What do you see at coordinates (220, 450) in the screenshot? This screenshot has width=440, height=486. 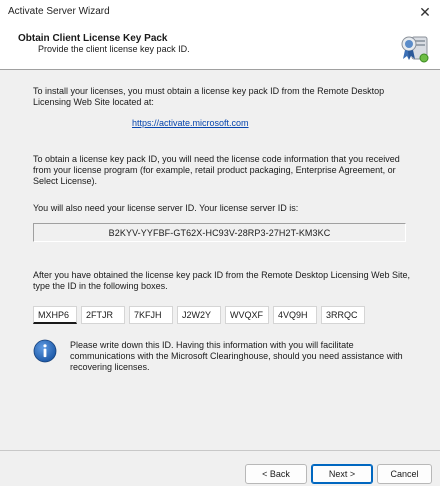 I see `footer-divider` at bounding box center [220, 450].